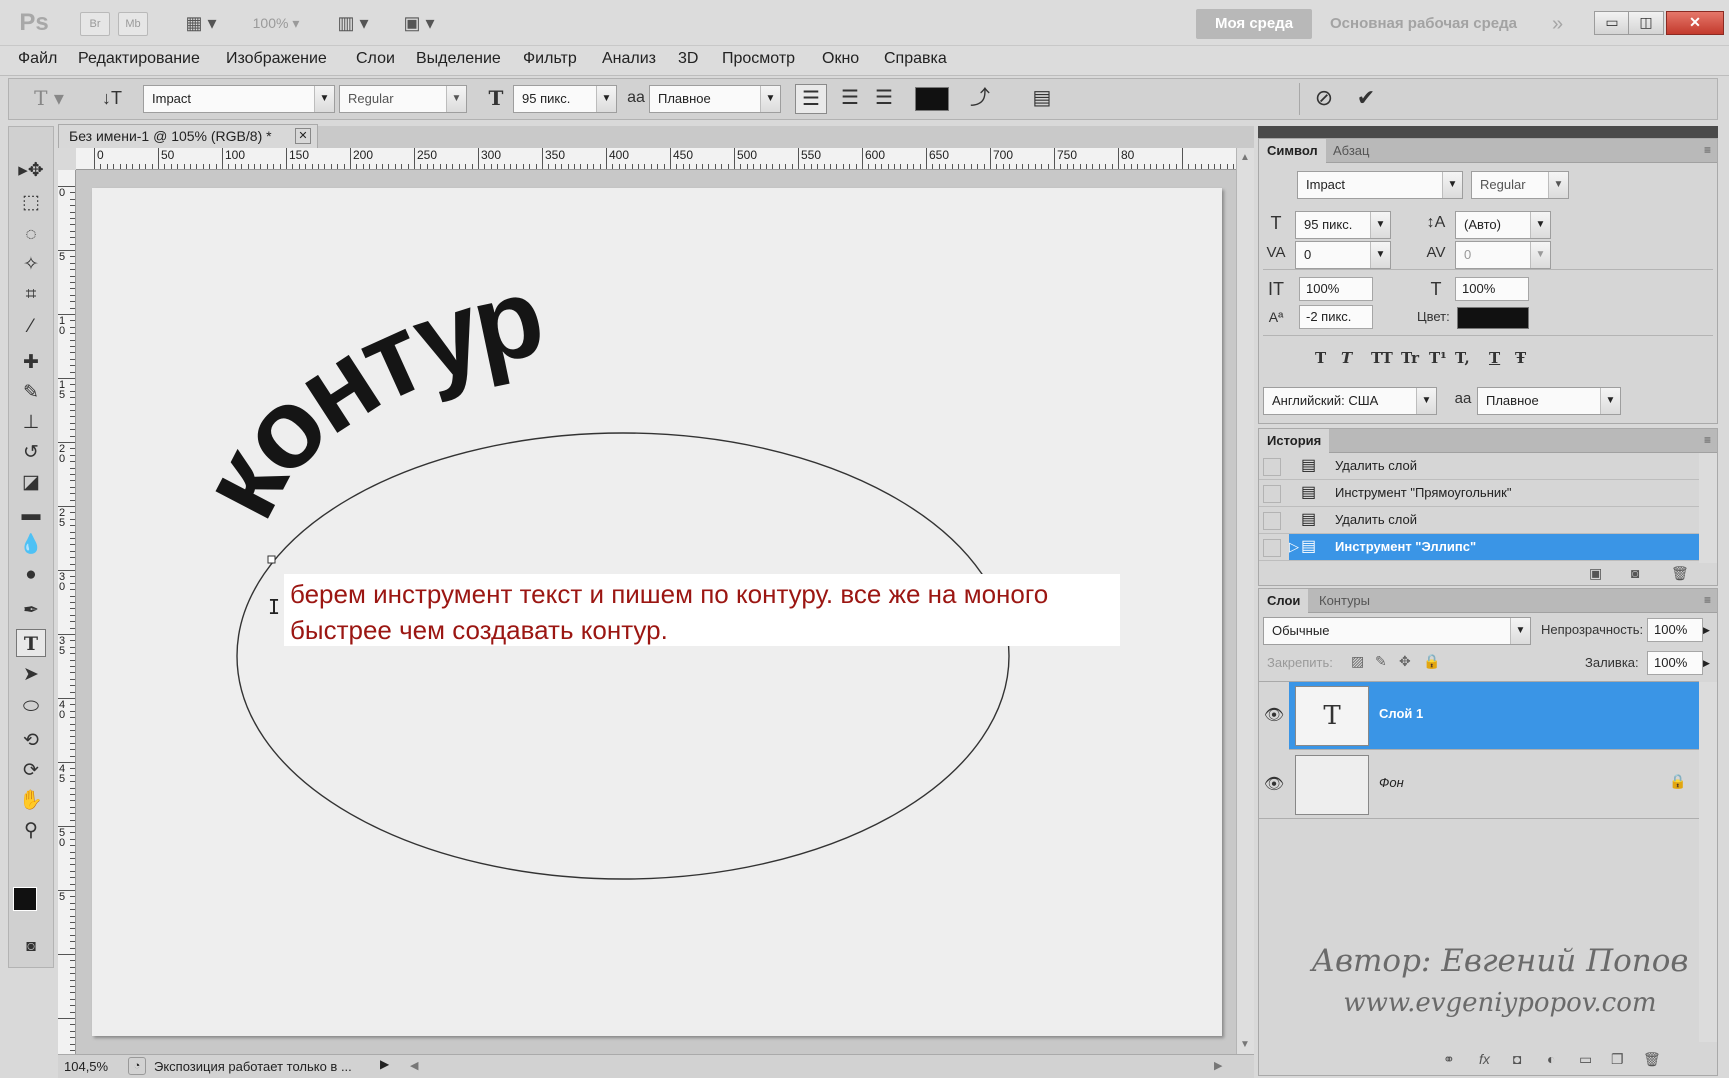 The image size is (1729, 1078). I want to click on char-font-family-dropdown: Impact ▼, so click(1380, 185).